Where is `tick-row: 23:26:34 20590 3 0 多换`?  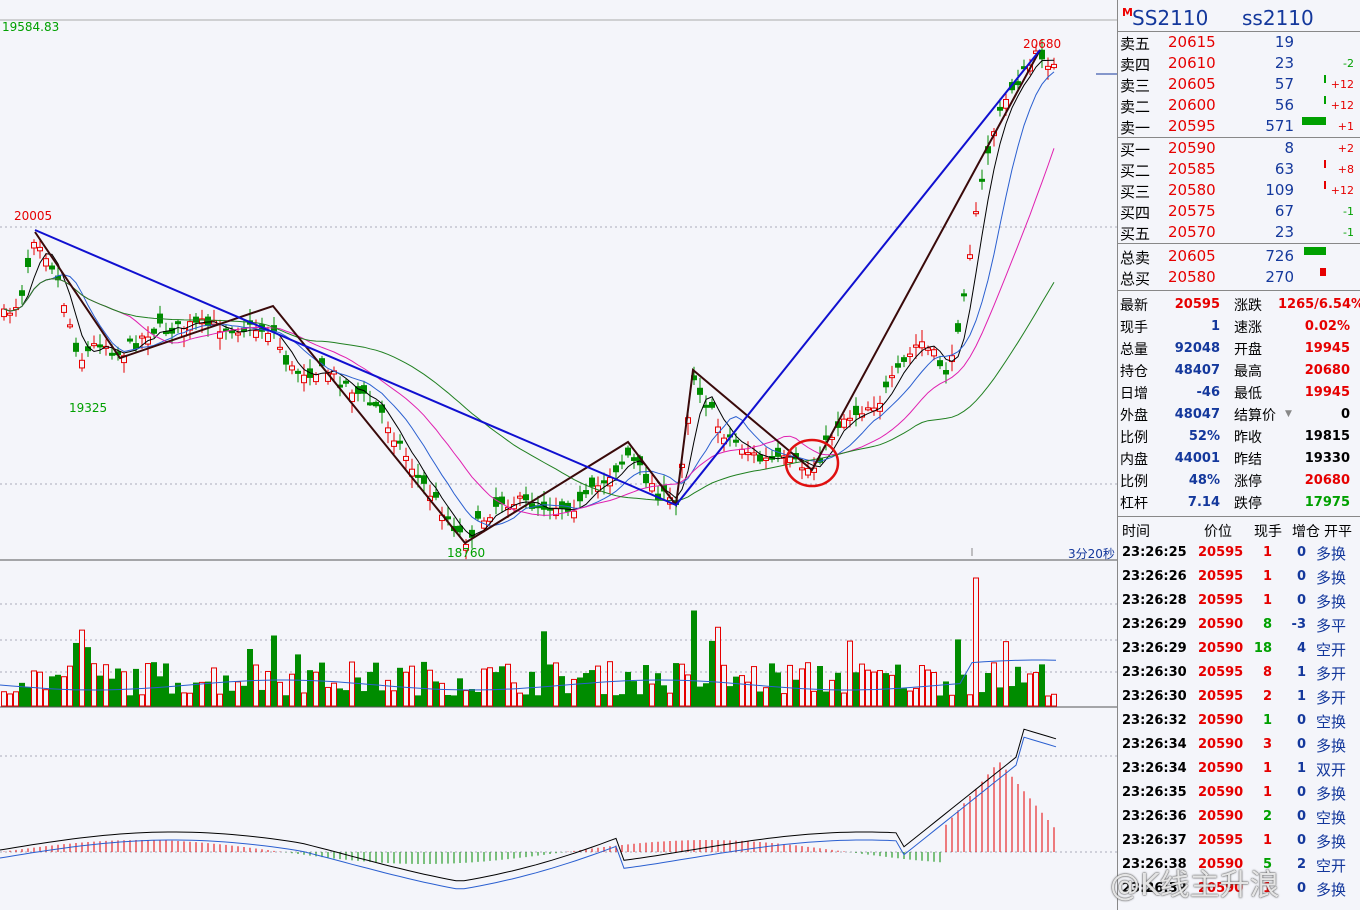
tick-row: 23:26:34 20590 3 0 多换 is located at coordinates (1239, 745).